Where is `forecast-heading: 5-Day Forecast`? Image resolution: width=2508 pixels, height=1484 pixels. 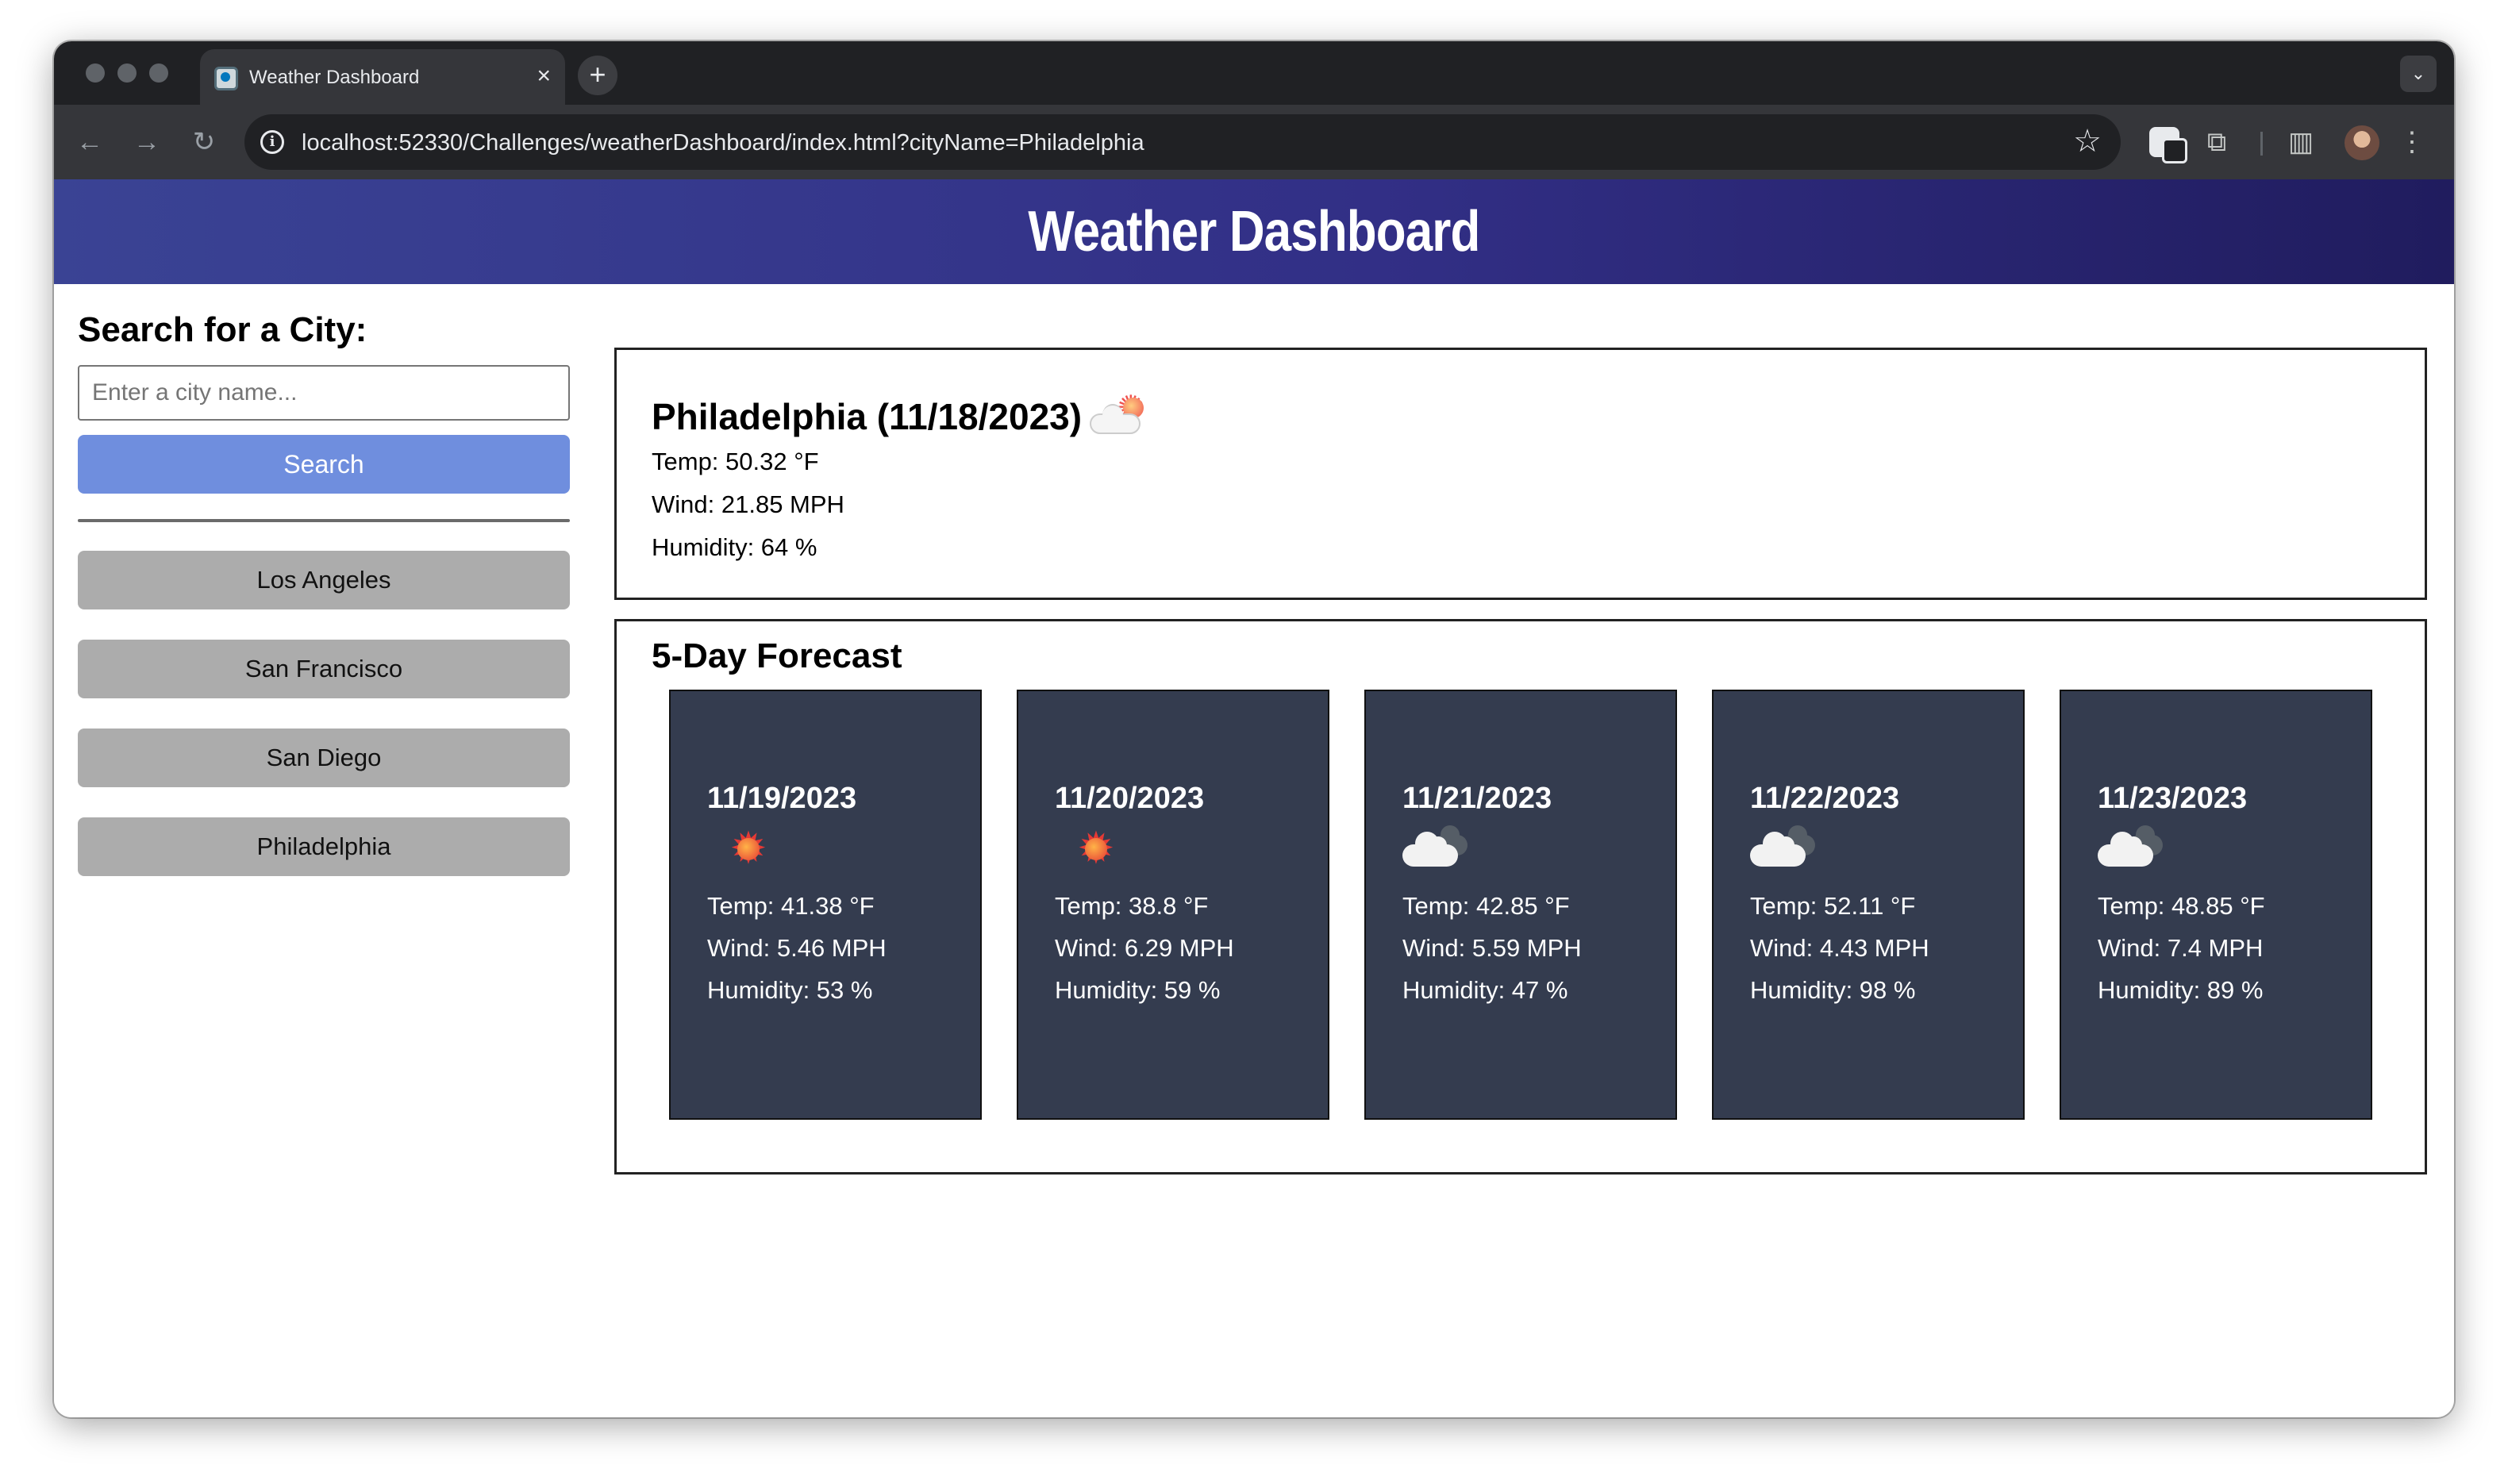 forecast-heading: 5-Day Forecast is located at coordinates (777, 655).